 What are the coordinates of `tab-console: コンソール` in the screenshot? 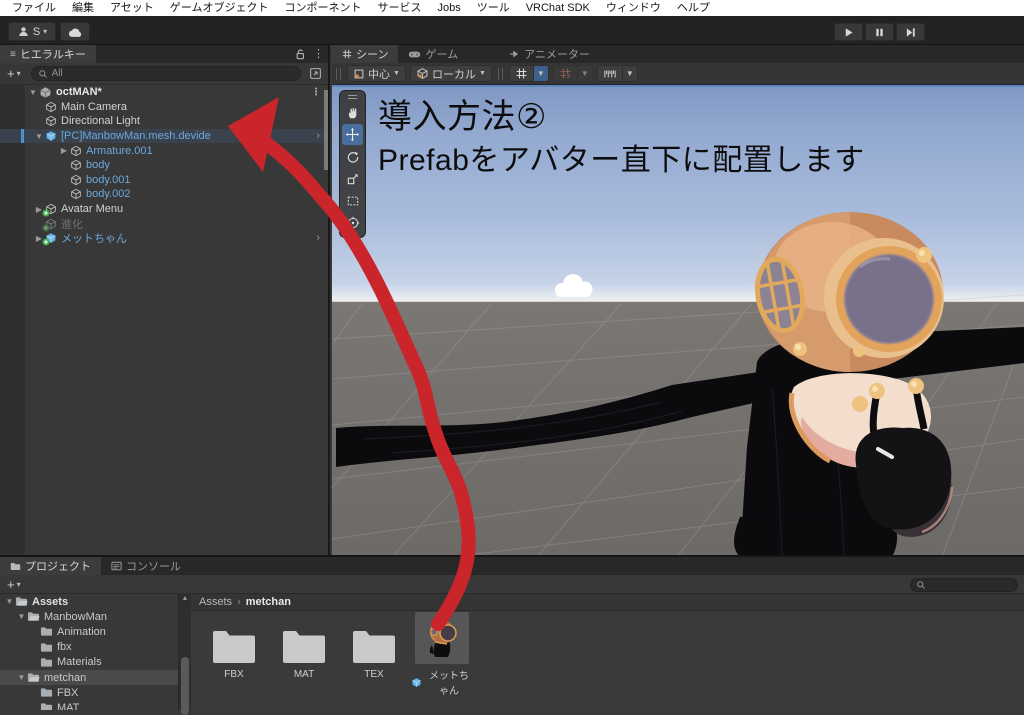 It's located at (146, 566).